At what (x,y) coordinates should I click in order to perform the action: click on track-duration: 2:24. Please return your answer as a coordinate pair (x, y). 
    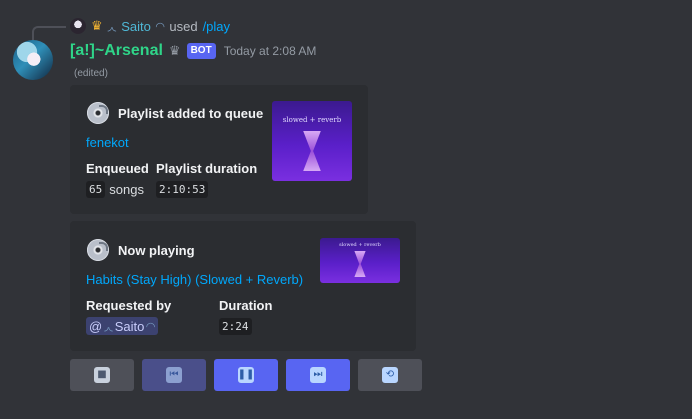
    Looking at the image, I should click on (235, 326).